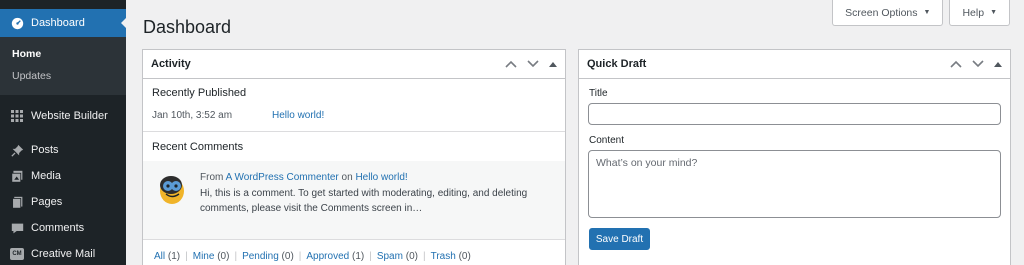 Image resolution: width=1024 pixels, height=265 pixels. I want to click on comment-from: From, so click(212, 177).